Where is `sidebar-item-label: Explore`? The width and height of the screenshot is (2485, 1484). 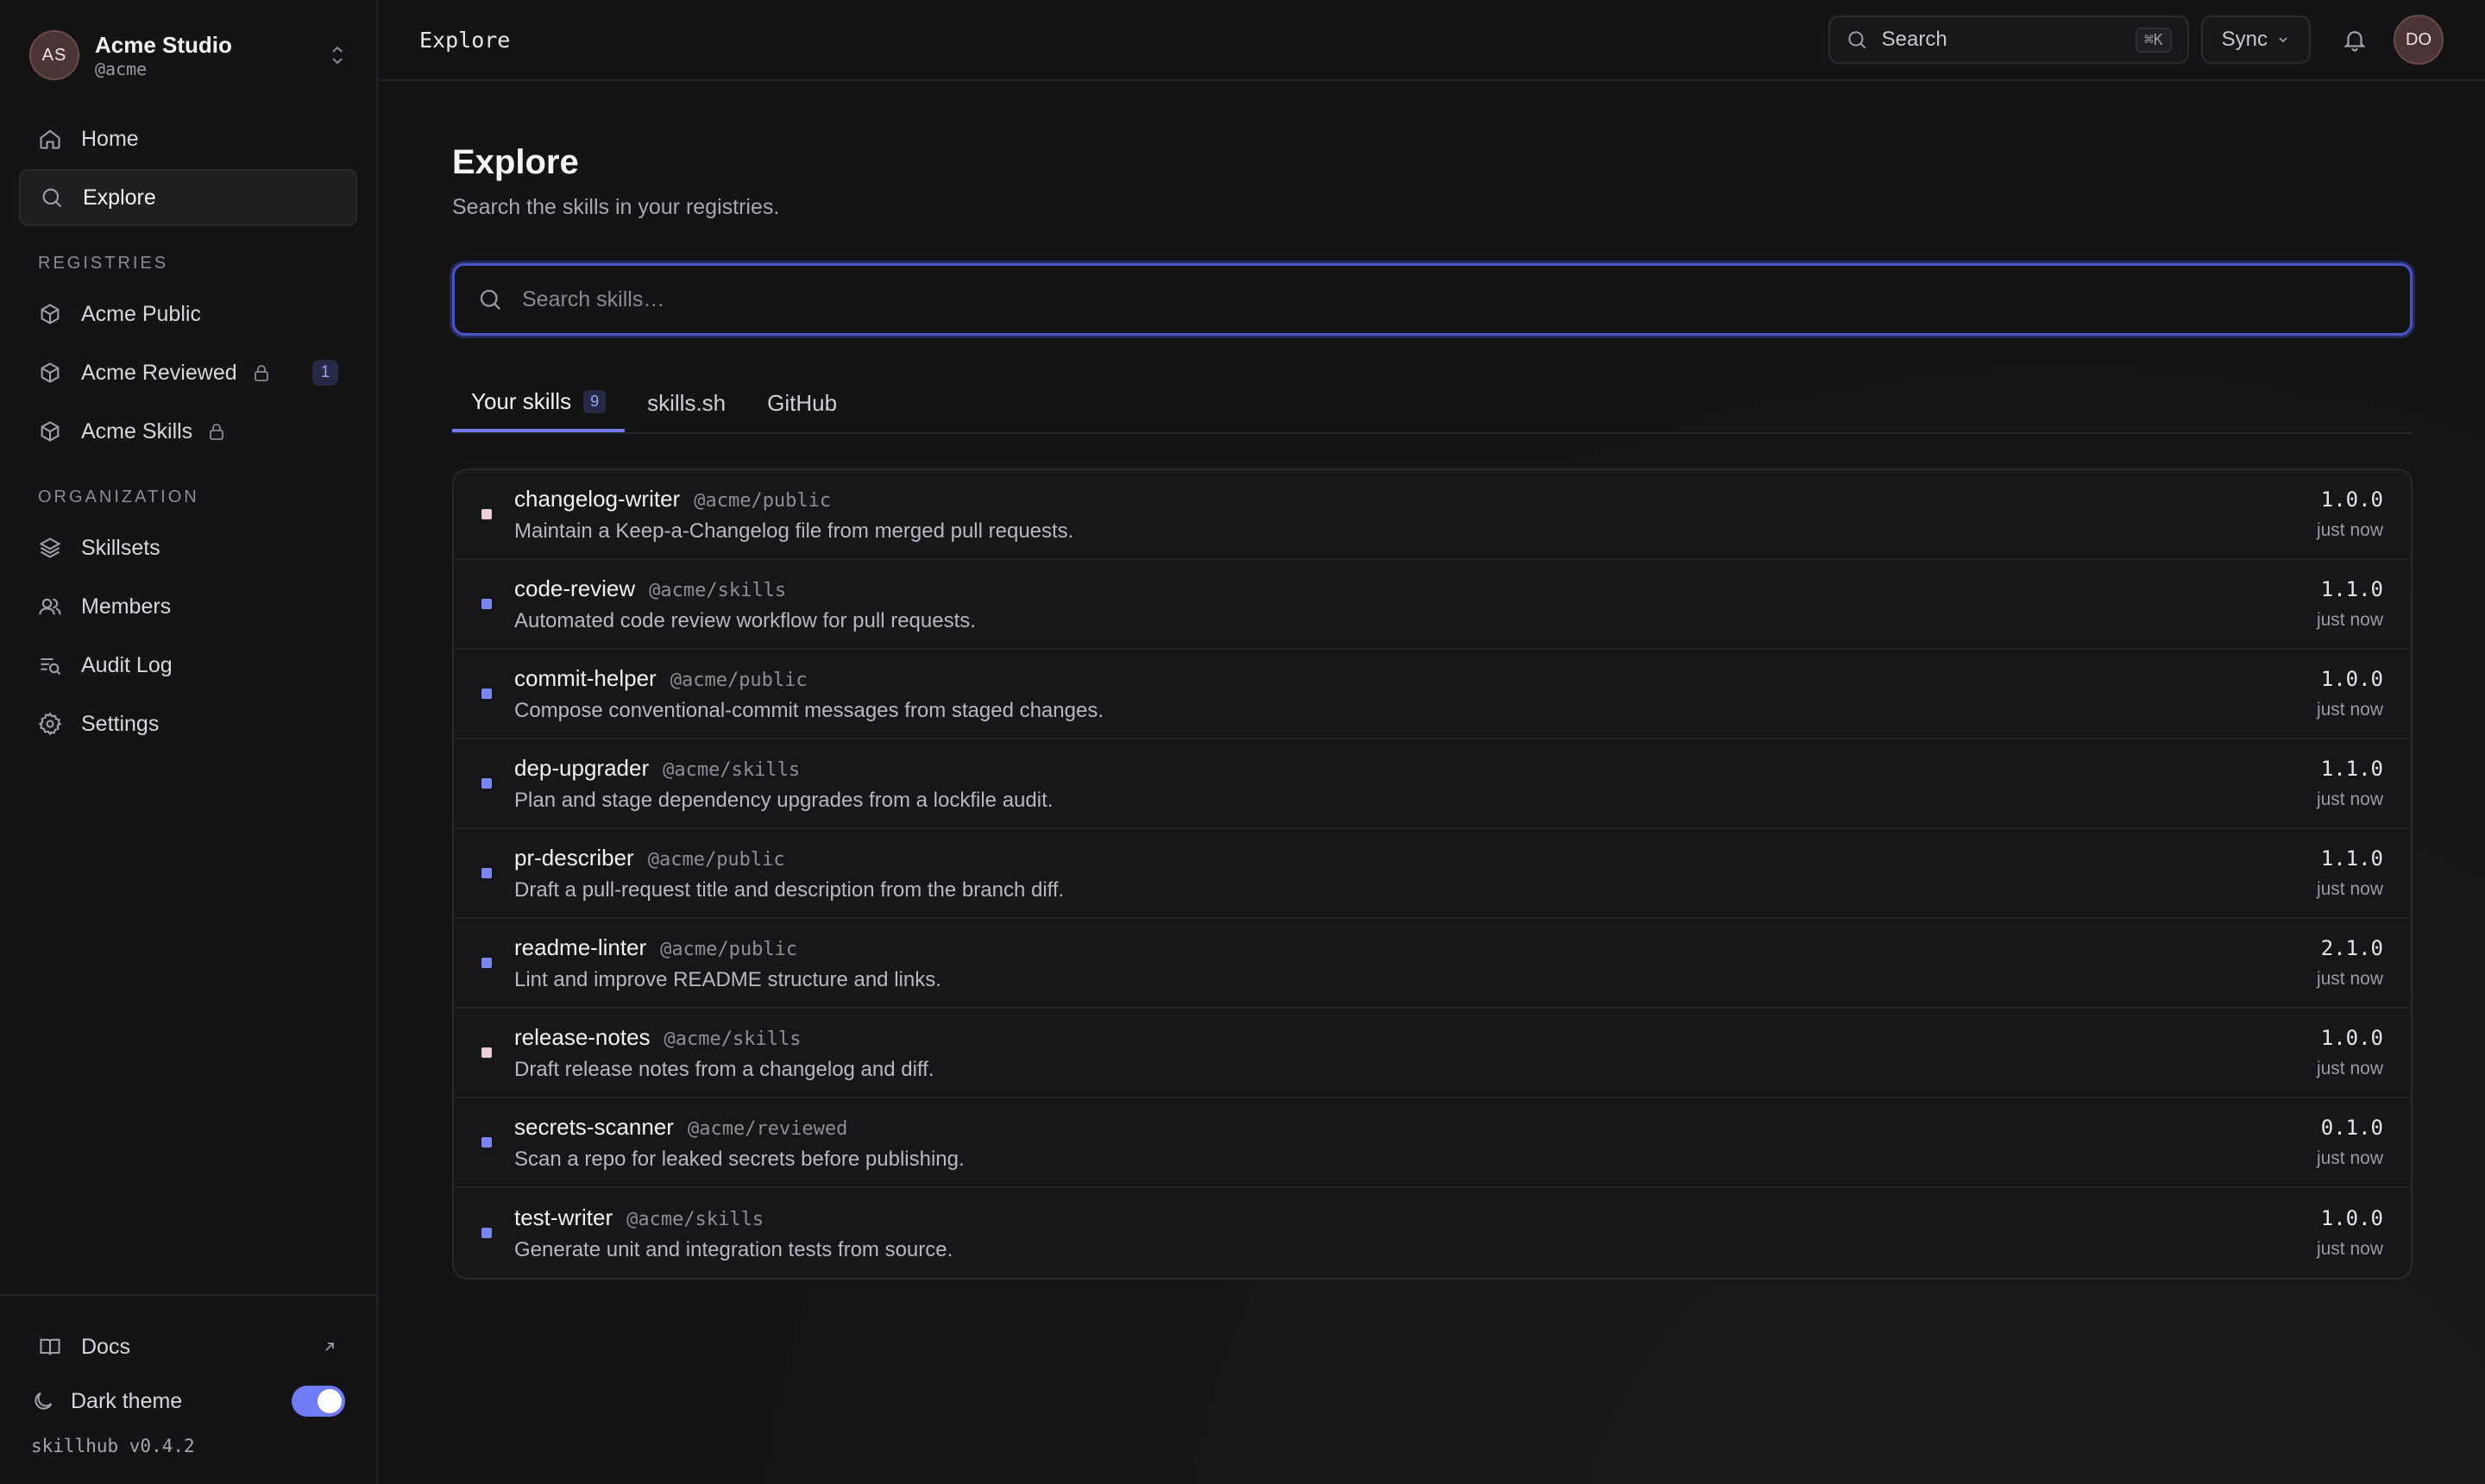 sidebar-item-label: Explore is located at coordinates (119, 197).